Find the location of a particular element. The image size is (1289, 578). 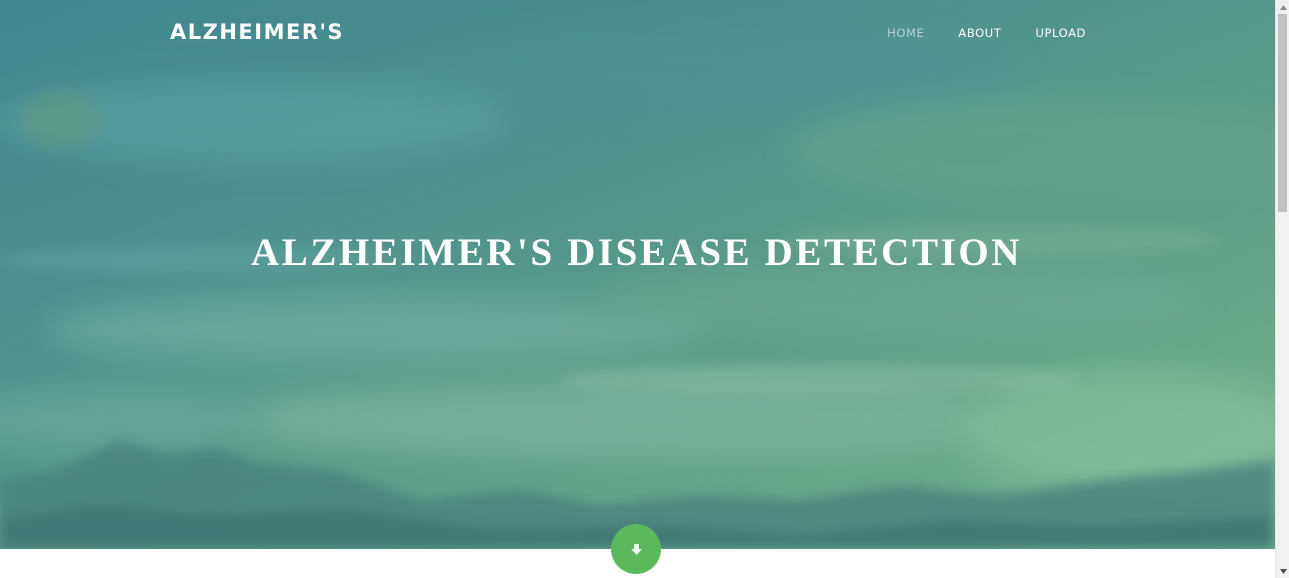

hero-title: ALZHEIMER'S DISEASE DETECTION is located at coordinates (636, 252).